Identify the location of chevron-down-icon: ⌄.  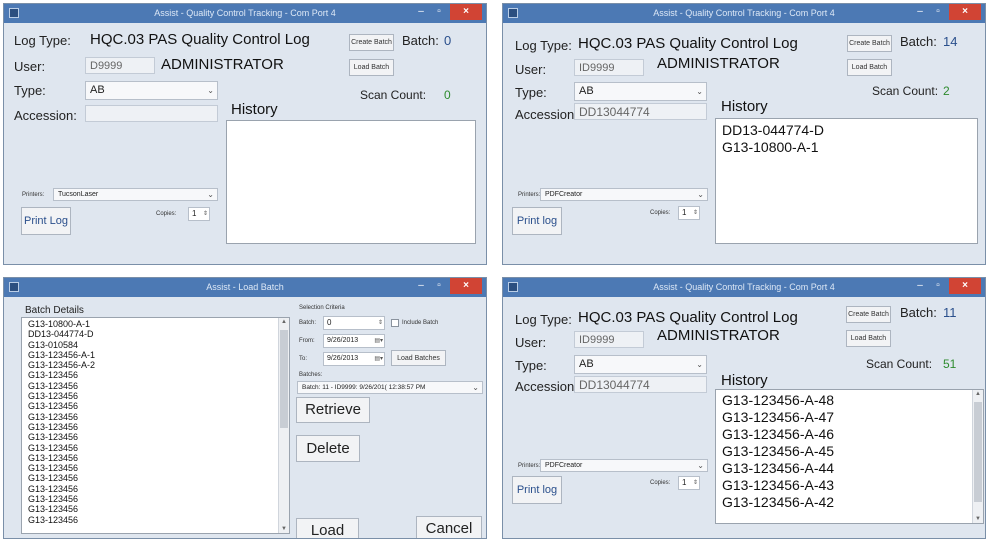
(210, 194).